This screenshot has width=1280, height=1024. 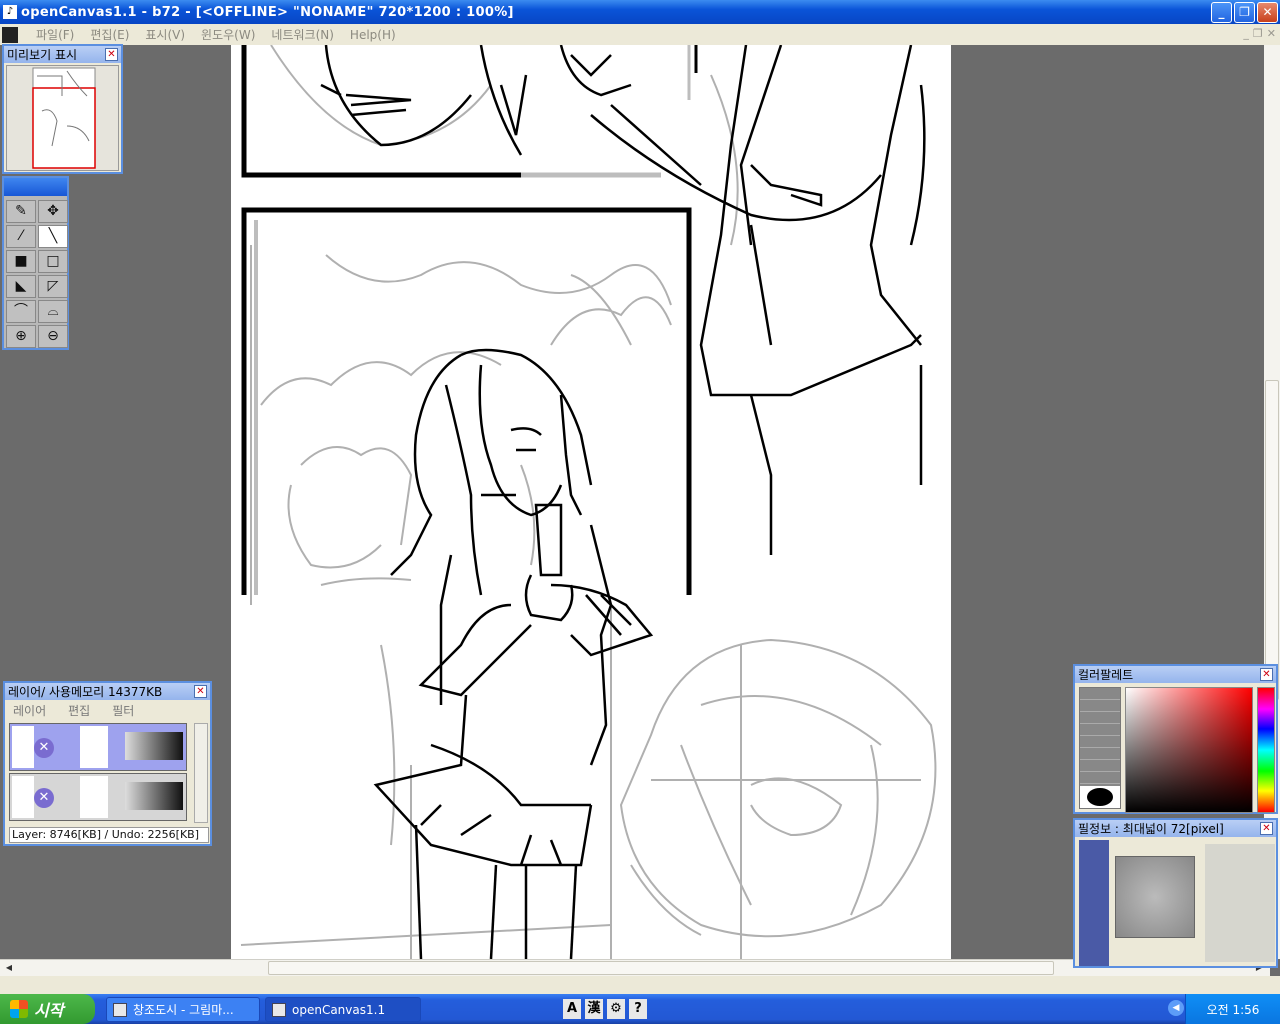 What do you see at coordinates (10, 34) in the screenshot?
I see `document-icon` at bounding box center [10, 34].